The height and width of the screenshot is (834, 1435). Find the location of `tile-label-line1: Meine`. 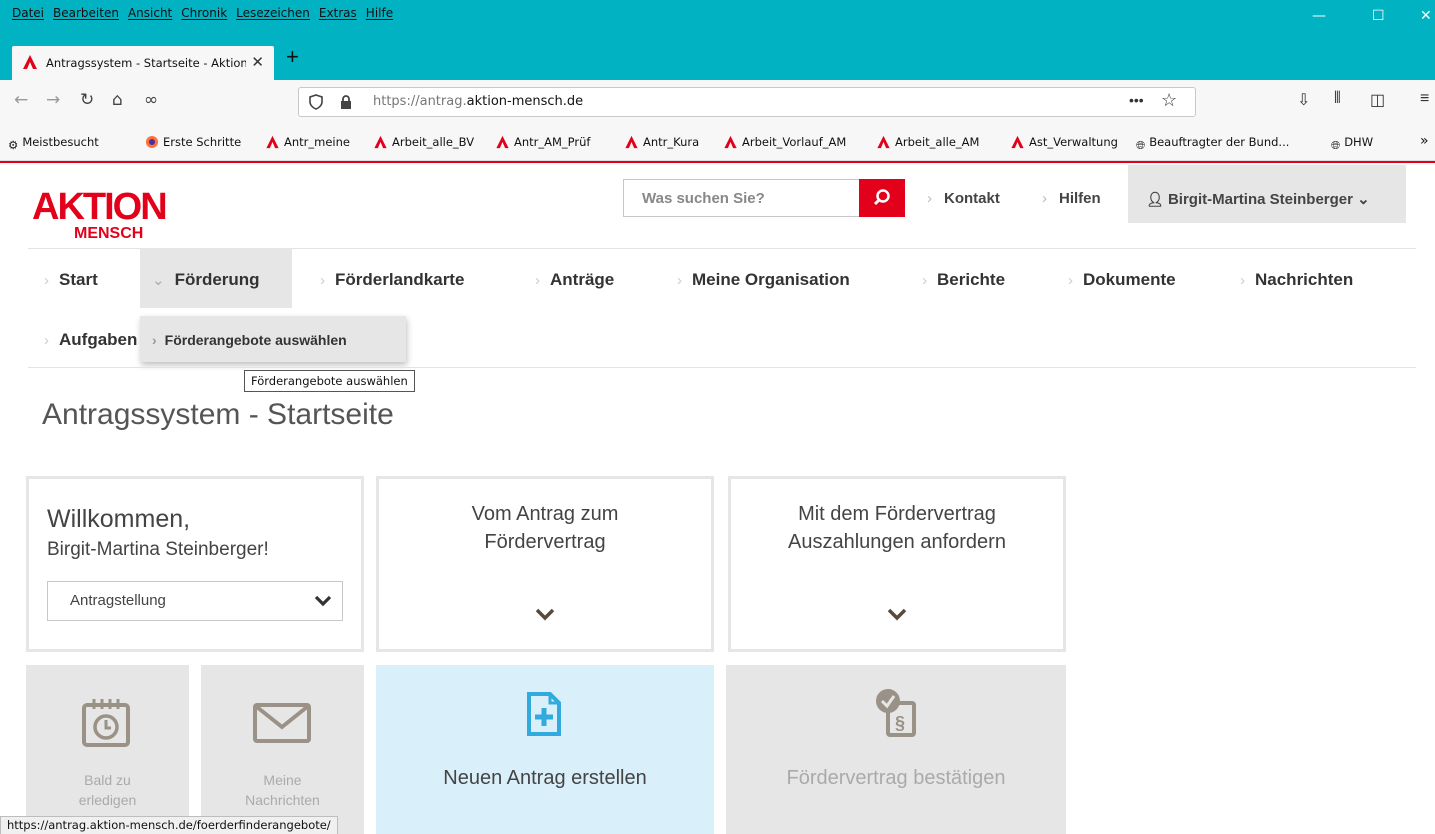

tile-label-line1: Meine is located at coordinates (282, 780).